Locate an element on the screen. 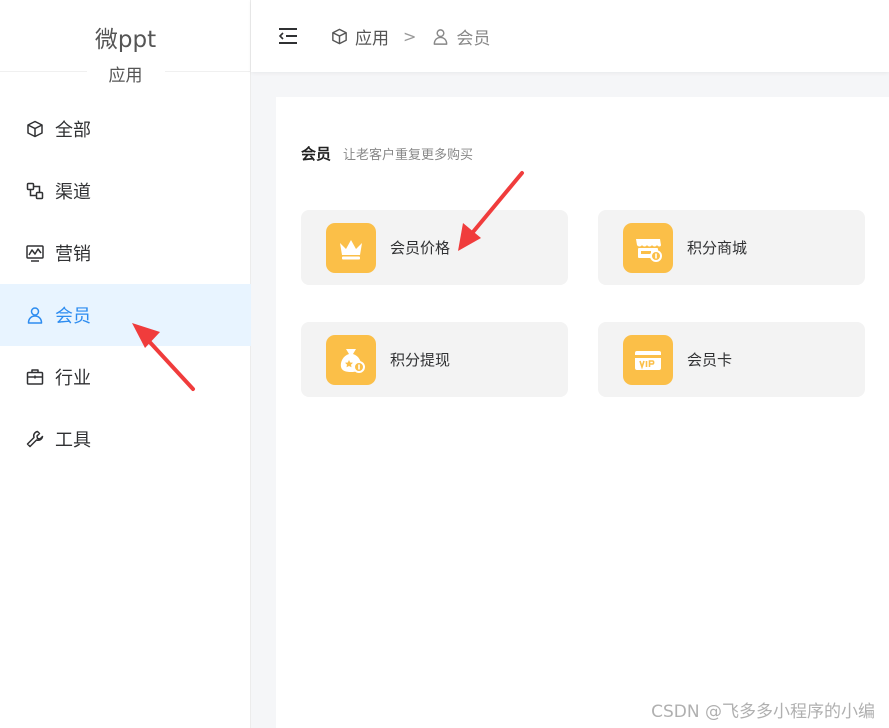 The image size is (889, 728). channel-icon is located at coordinates (35, 191).